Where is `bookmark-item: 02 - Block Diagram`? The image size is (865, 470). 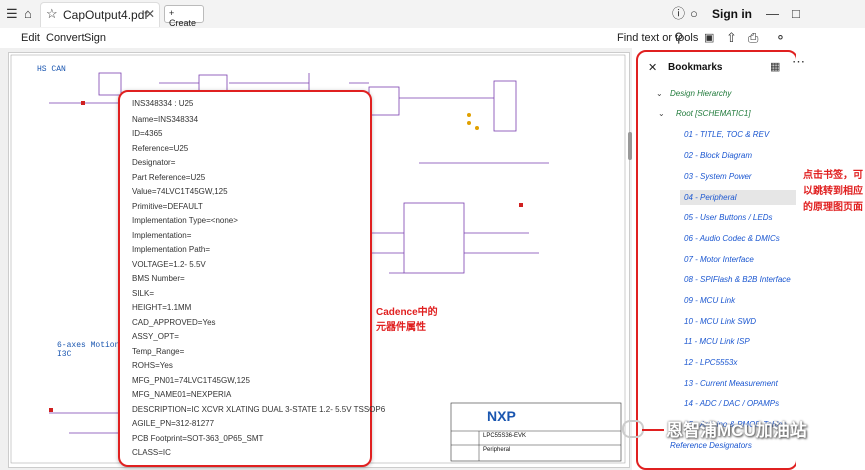 bookmark-item: 02 - Block Diagram is located at coordinates (718, 155).